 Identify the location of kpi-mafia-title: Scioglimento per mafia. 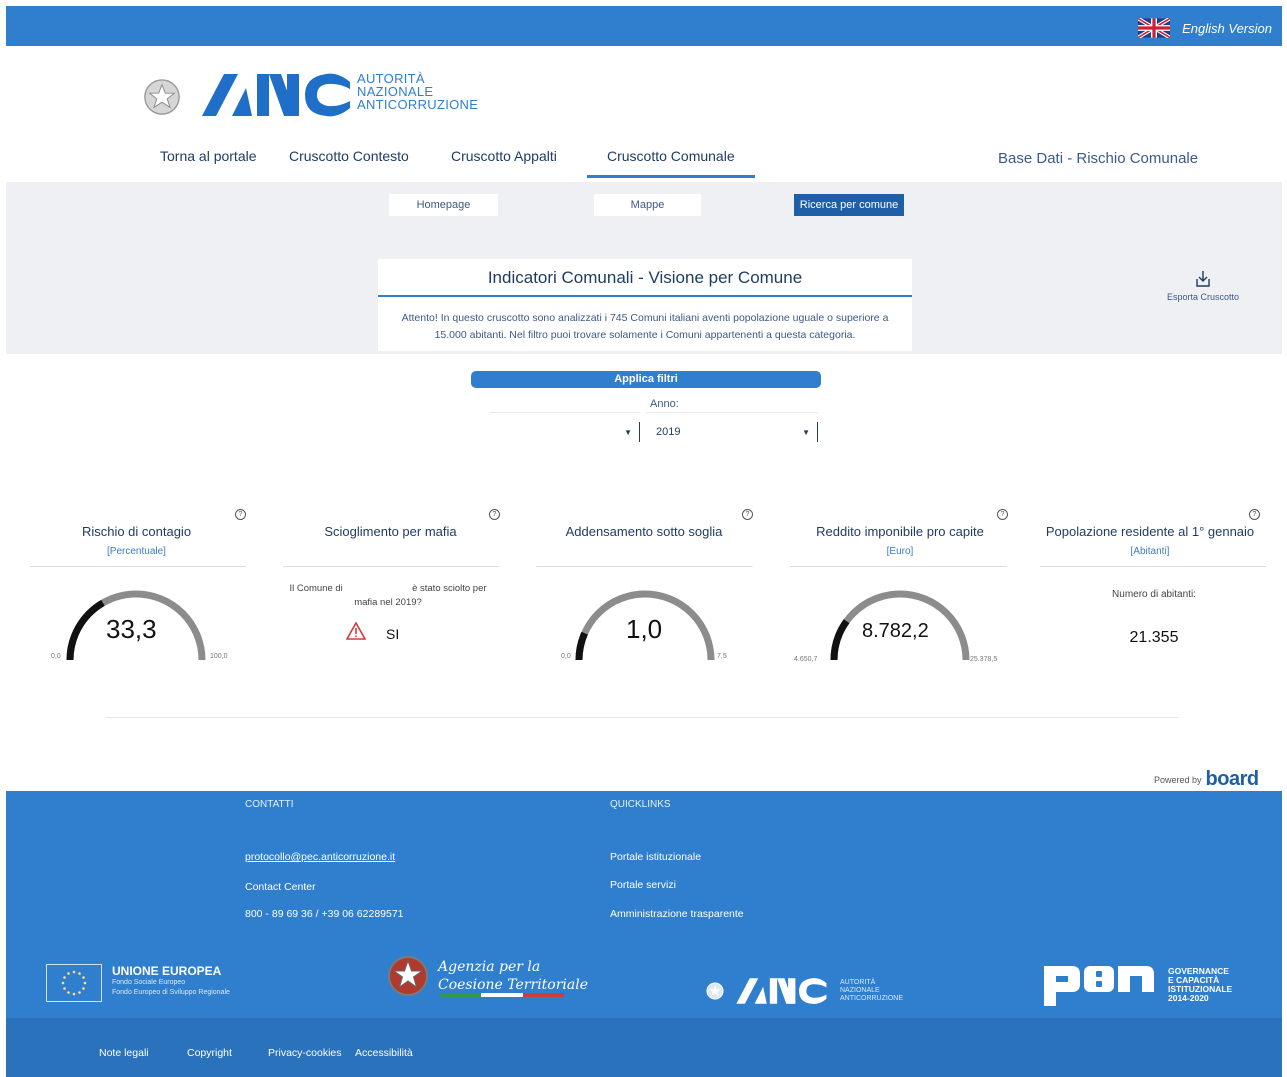
(390, 531).